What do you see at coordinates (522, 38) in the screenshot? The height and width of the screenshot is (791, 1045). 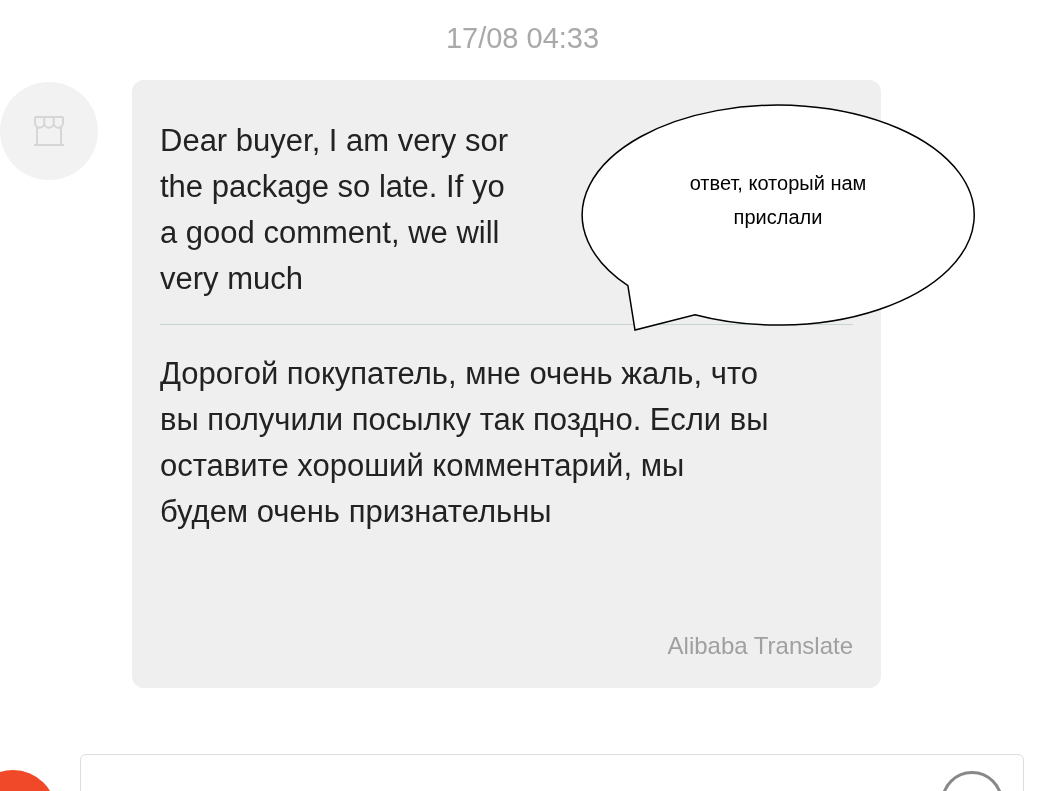 I see `message-timestamp: 17/08 04:33` at bounding box center [522, 38].